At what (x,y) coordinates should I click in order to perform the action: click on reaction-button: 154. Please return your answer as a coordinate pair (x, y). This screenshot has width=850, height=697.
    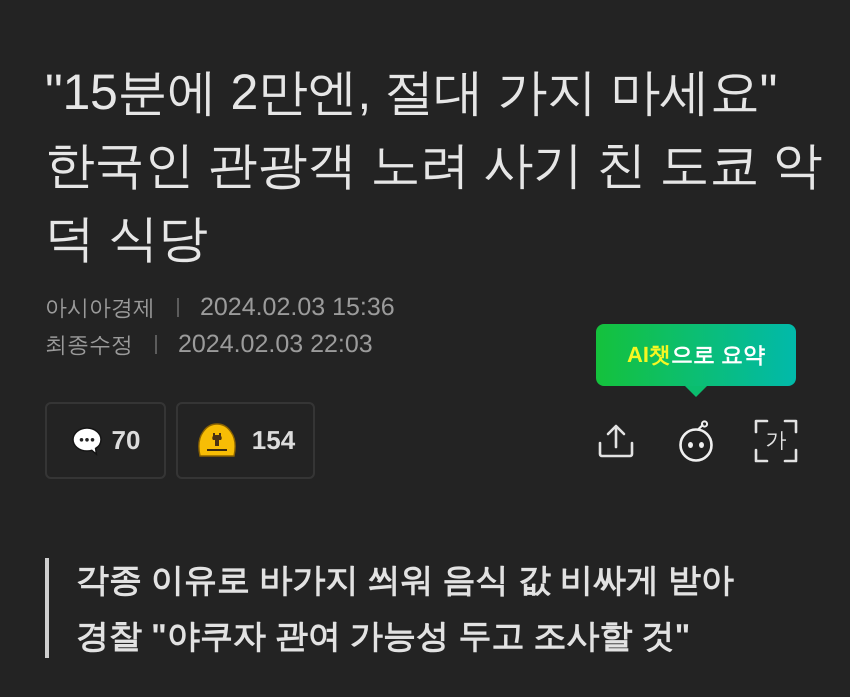
    Looking at the image, I should click on (245, 440).